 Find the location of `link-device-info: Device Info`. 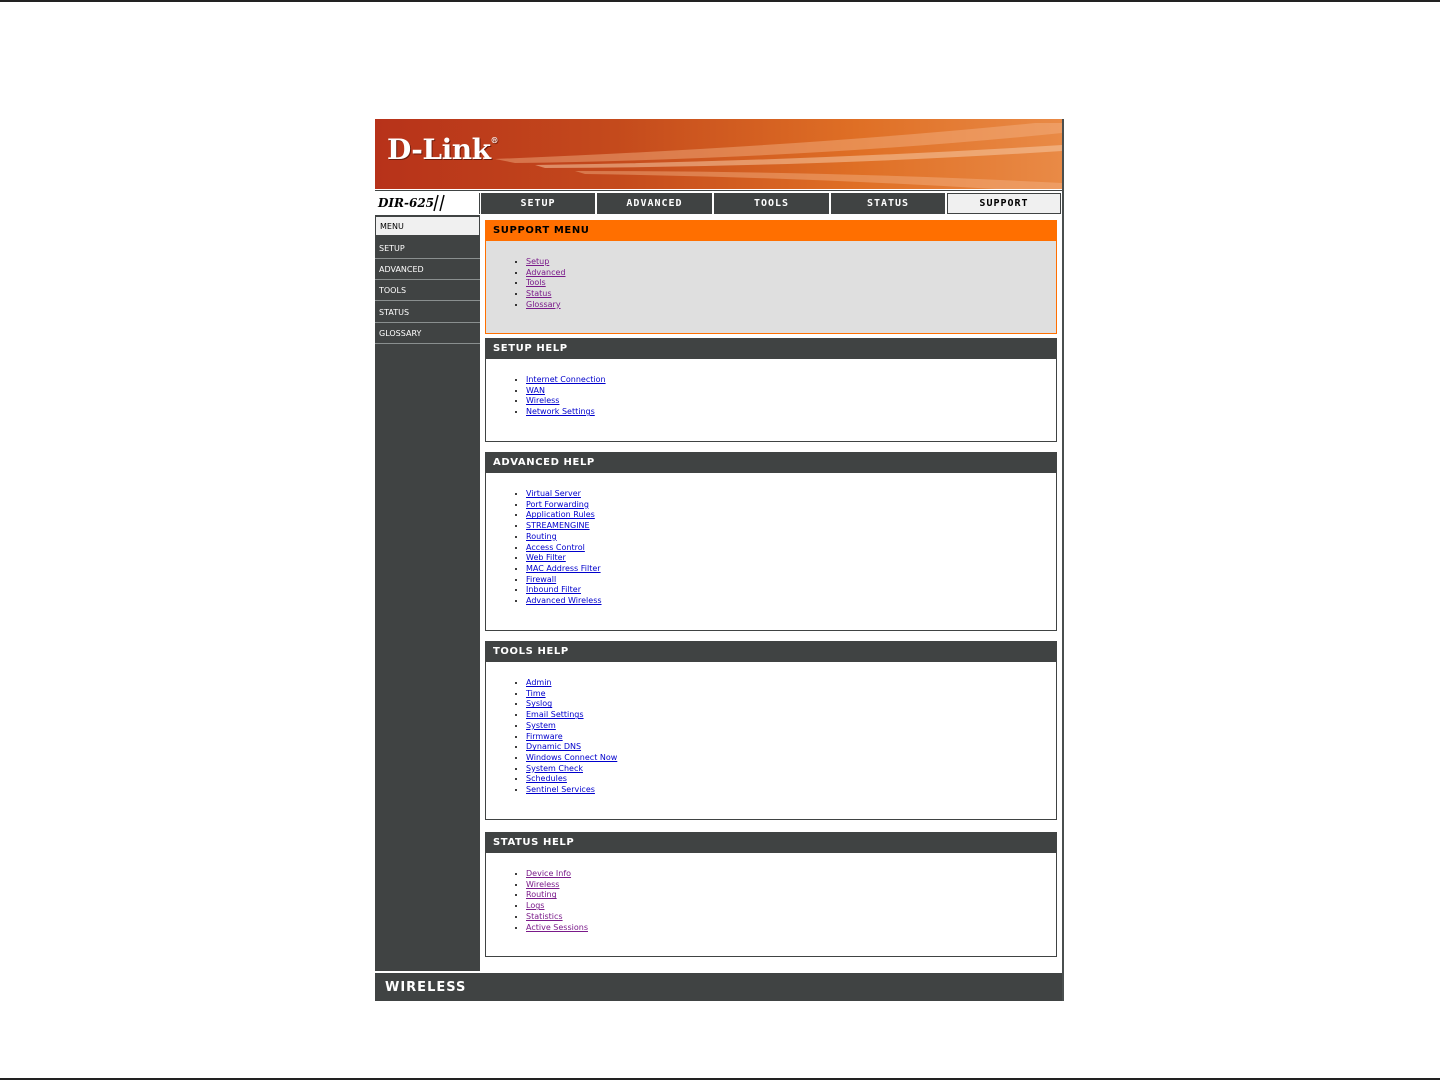

link-device-info: Device Info is located at coordinates (548, 873).